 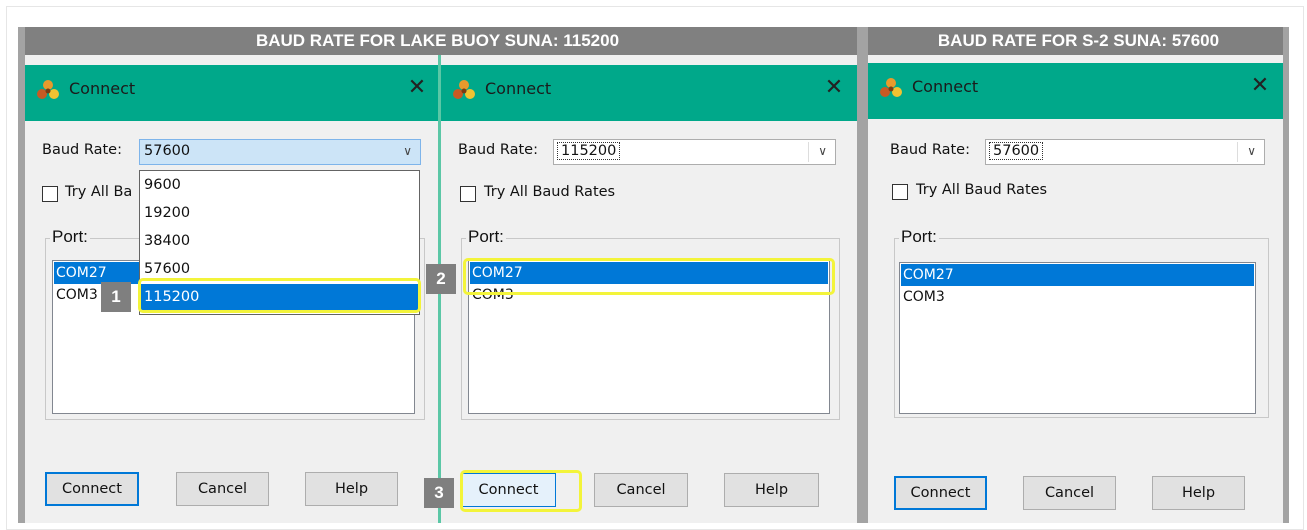 I want to click on baud-option-9600: 9600, so click(x=279, y=185).